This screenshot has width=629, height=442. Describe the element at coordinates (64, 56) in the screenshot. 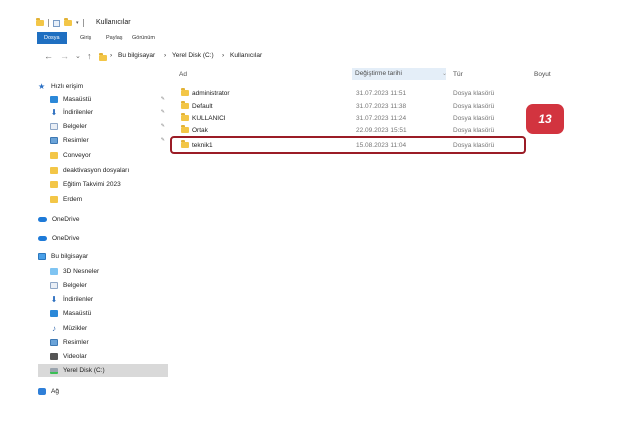

I see `forward-arrow-icon: →` at that location.